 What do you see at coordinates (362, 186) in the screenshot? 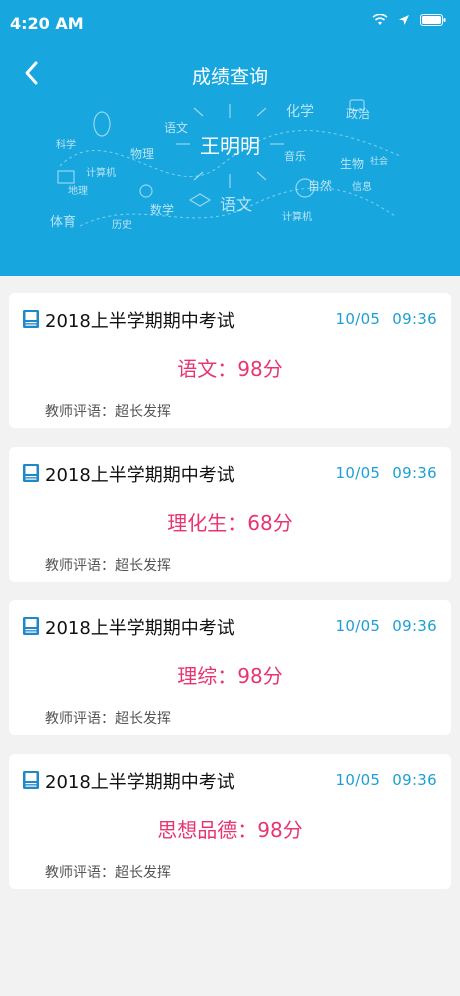
I see `doodle-word: 信息` at bounding box center [362, 186].